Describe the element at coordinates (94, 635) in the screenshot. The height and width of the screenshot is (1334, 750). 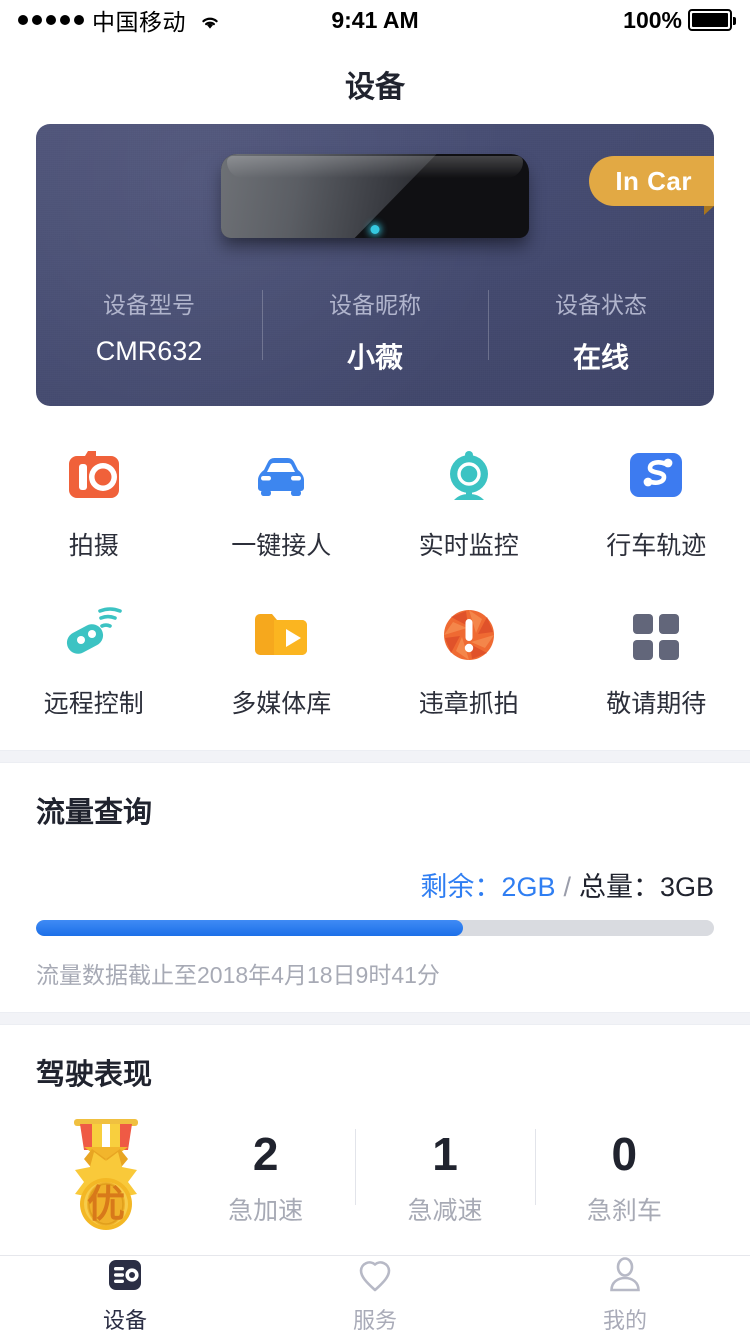
I see `remote-control-icon` at that location.